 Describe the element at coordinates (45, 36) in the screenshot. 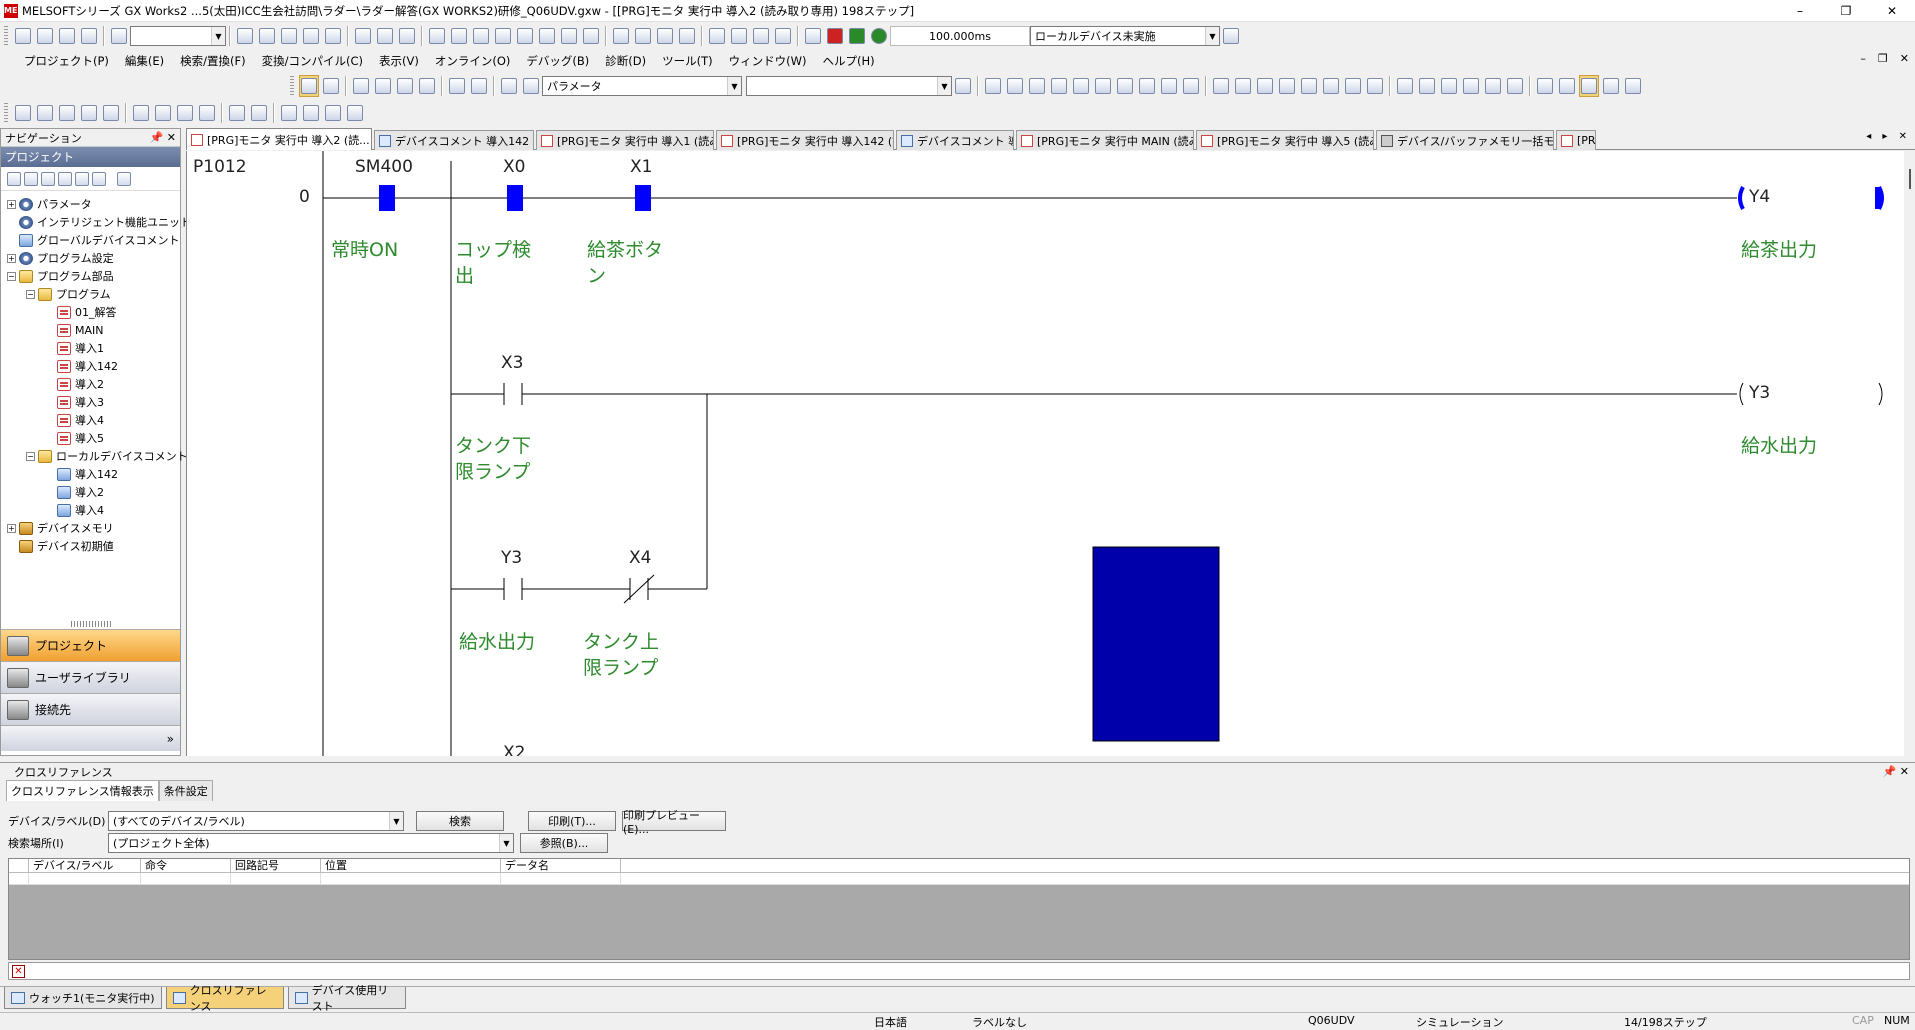

I see `open-file-button` at that location.